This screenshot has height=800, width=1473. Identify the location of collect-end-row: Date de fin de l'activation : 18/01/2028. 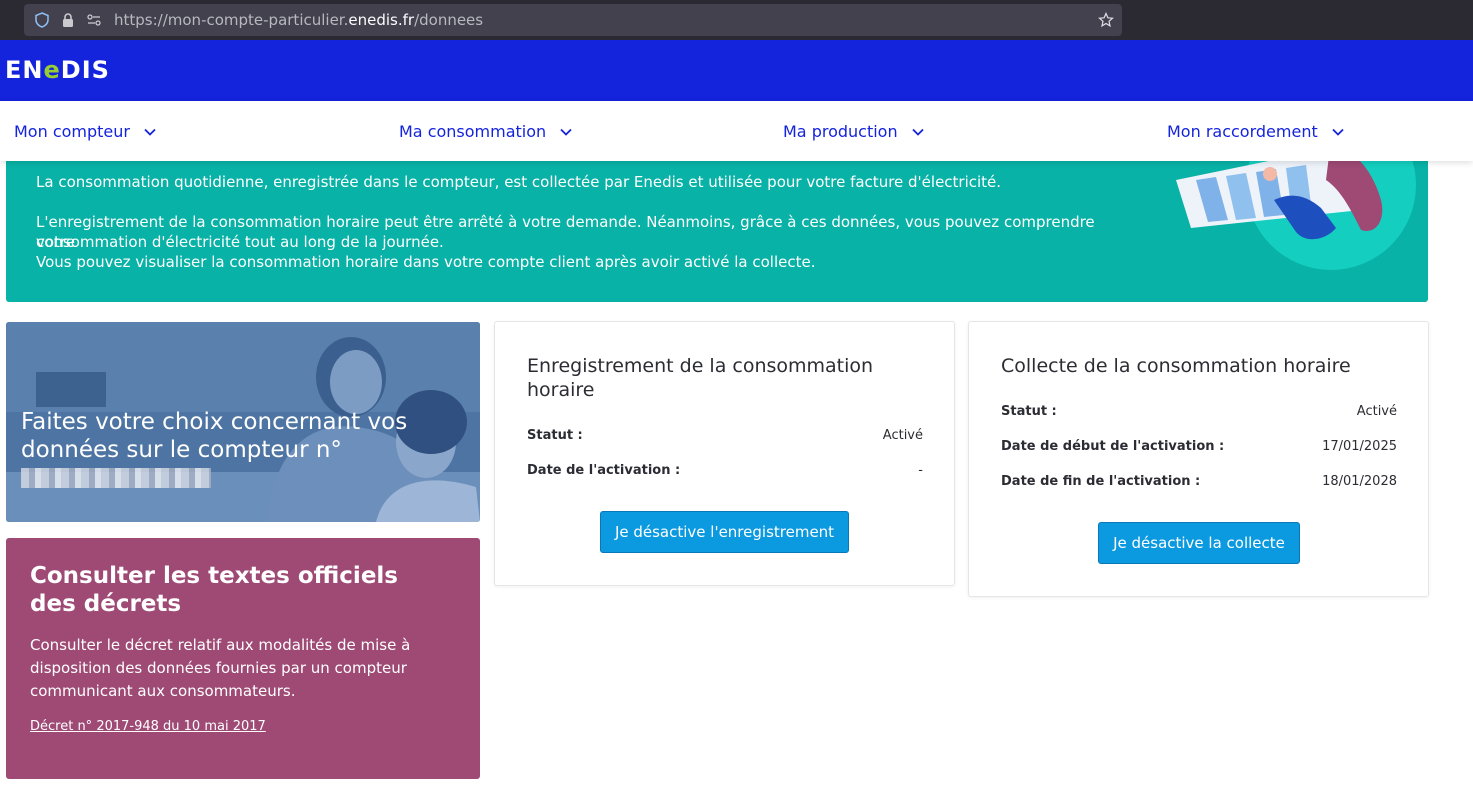
(1199, 481).